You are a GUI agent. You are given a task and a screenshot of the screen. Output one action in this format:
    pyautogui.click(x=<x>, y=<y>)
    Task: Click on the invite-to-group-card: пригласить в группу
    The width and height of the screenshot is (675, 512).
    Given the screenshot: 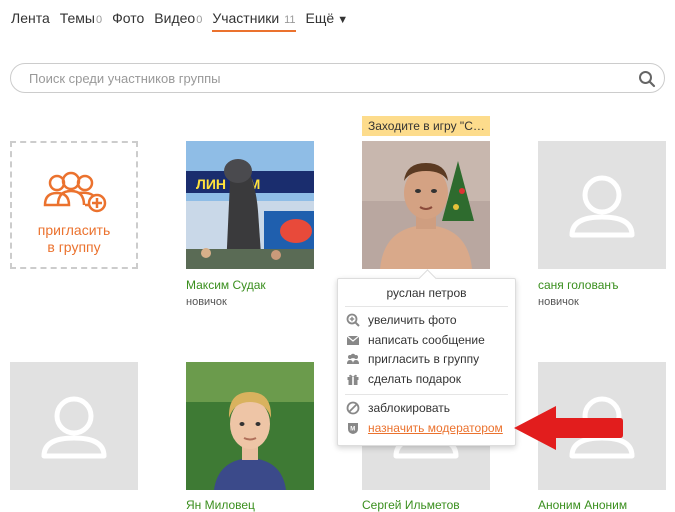 What is the action you would take?
    pyautogui.click(x=74, y=205)
    